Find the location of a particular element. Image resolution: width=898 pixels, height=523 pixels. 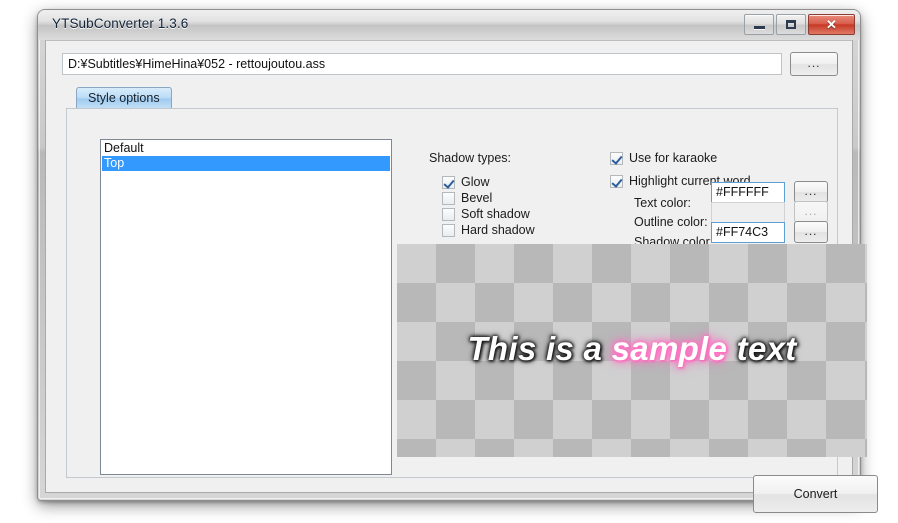

list-item: Top is located at coordinates (246, 163).